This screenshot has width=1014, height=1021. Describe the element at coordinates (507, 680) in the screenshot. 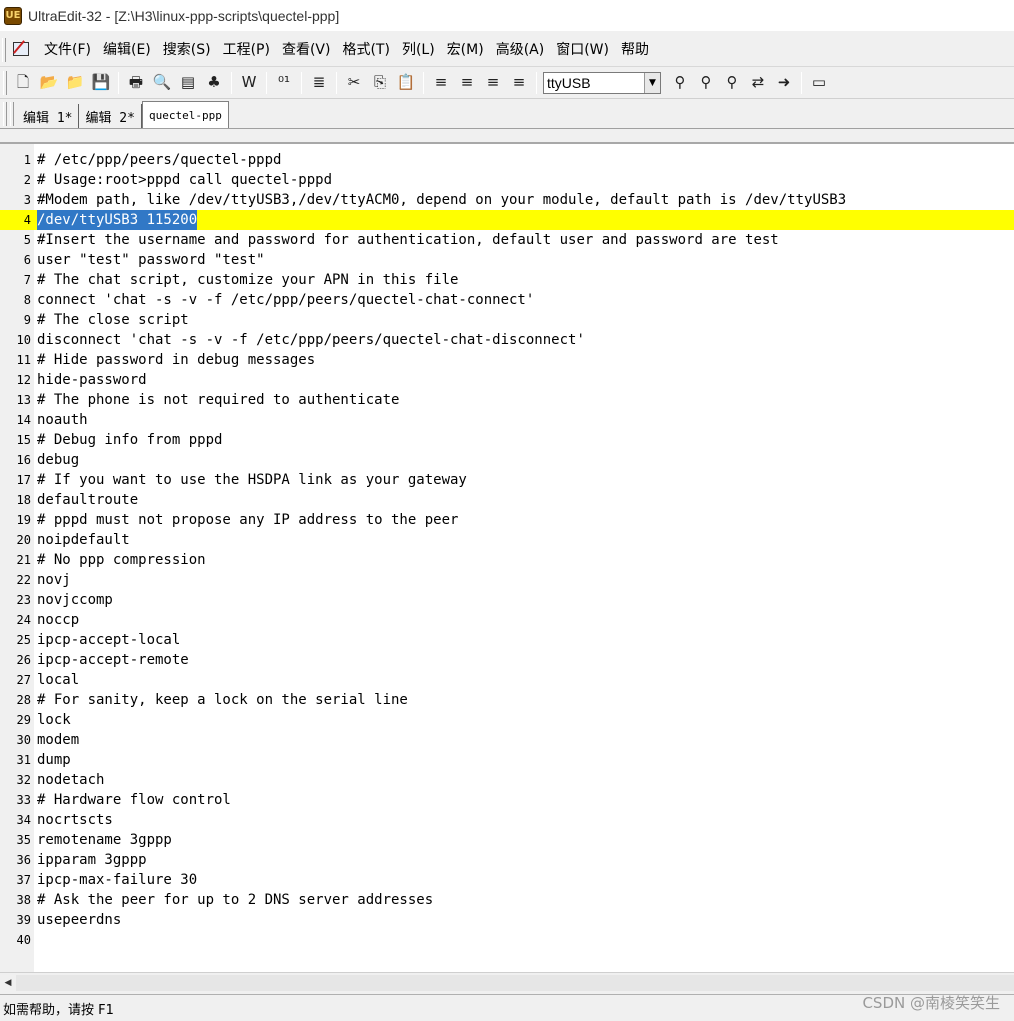

I see `editor-line: 27 local` at that location.